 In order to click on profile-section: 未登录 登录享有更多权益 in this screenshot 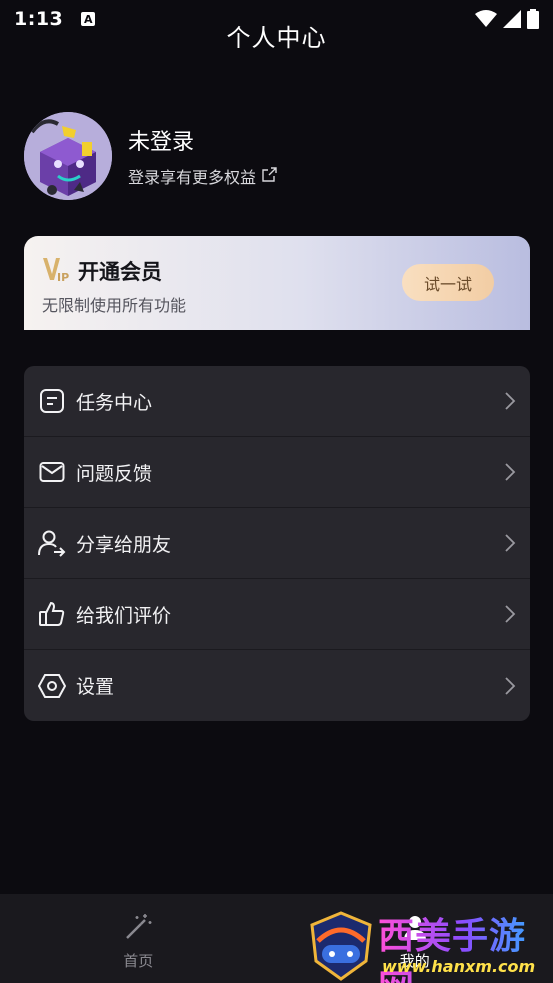, I will do `click(150, 156)`.